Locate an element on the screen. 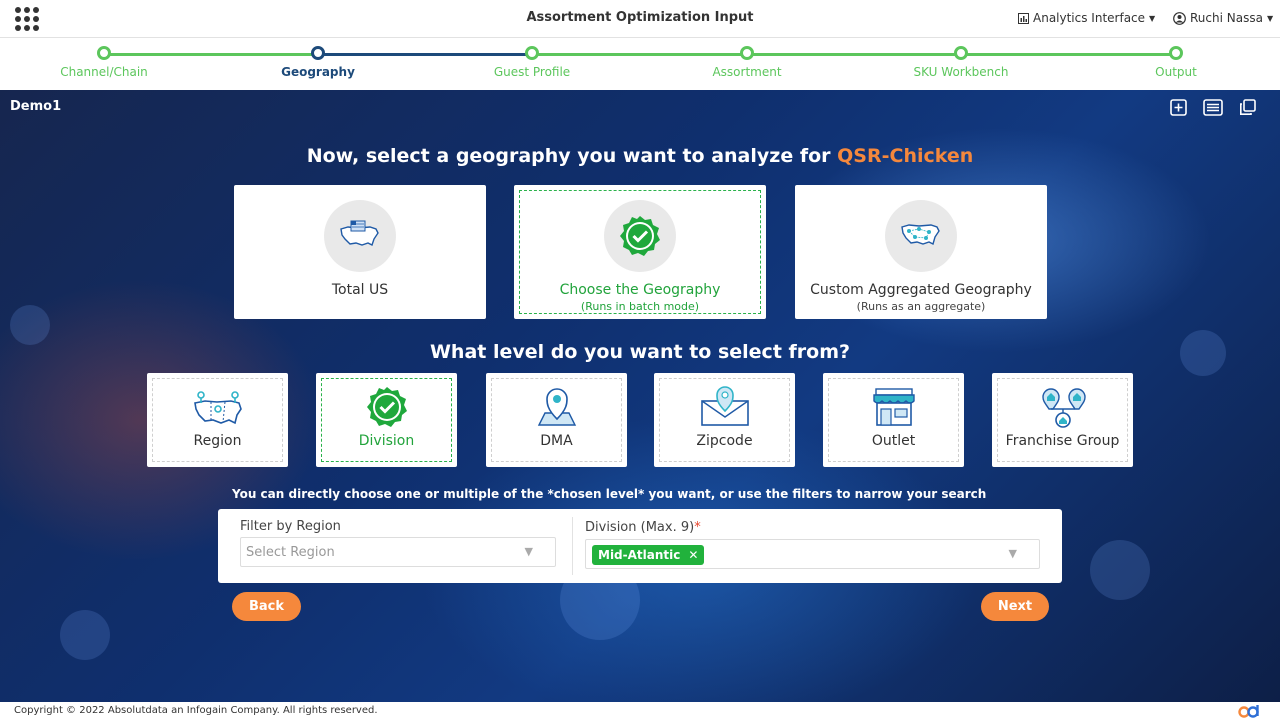 This screenshot has height=720, width=1280. step-geography: Geography is located at coordinates (318, 62).